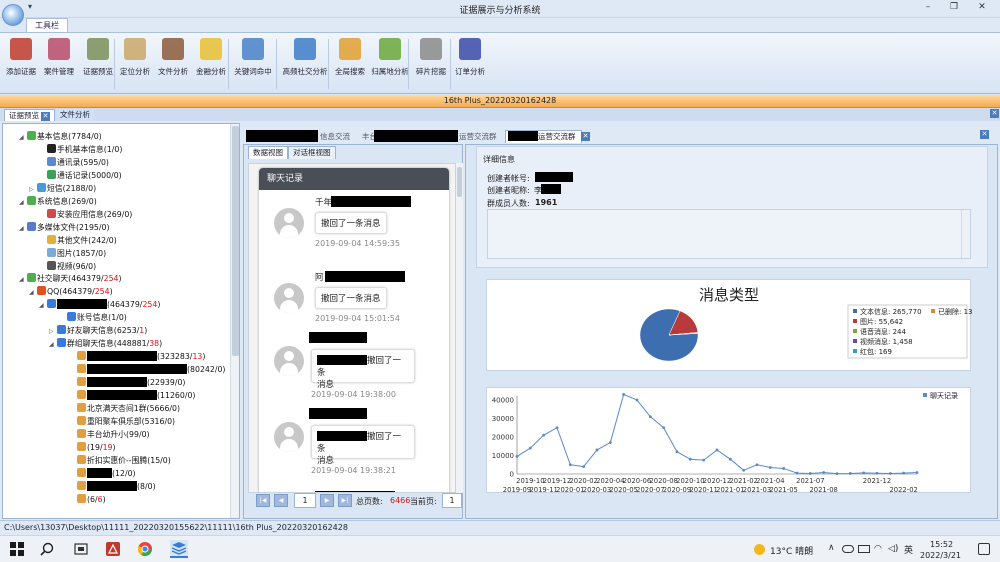 Image resolution: width=1000 pixels, height=562 pixels. I want to click on ribbon-button: 证据预览, so click(98, 64).